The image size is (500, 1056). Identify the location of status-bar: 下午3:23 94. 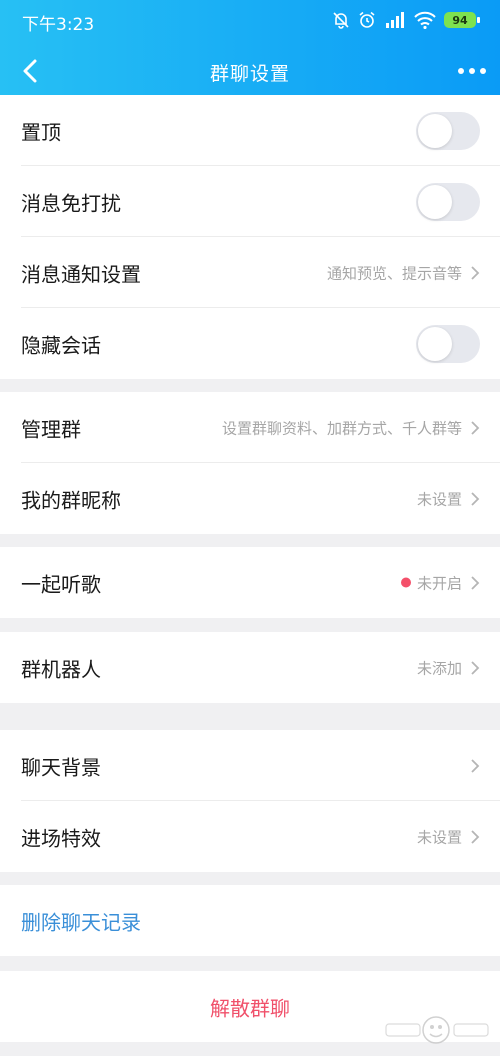
(250, 21).